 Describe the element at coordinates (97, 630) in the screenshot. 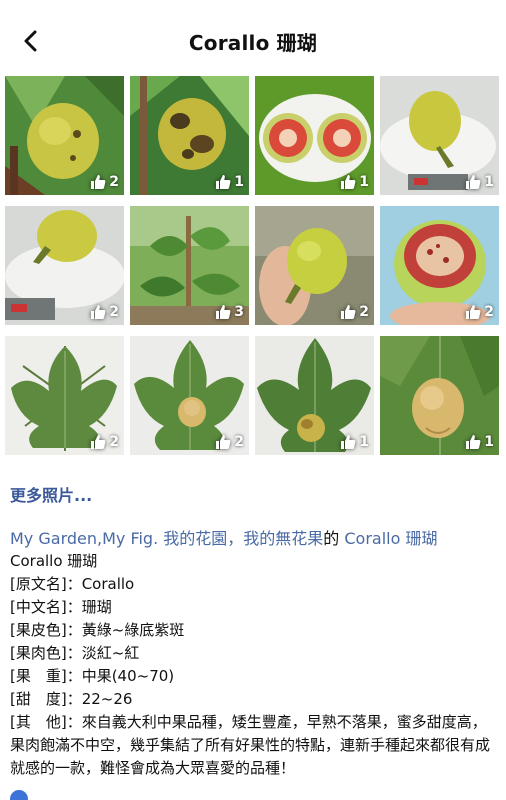

I see `description-line: [果皮色]：黃綠~綠底紫斑` at that location.